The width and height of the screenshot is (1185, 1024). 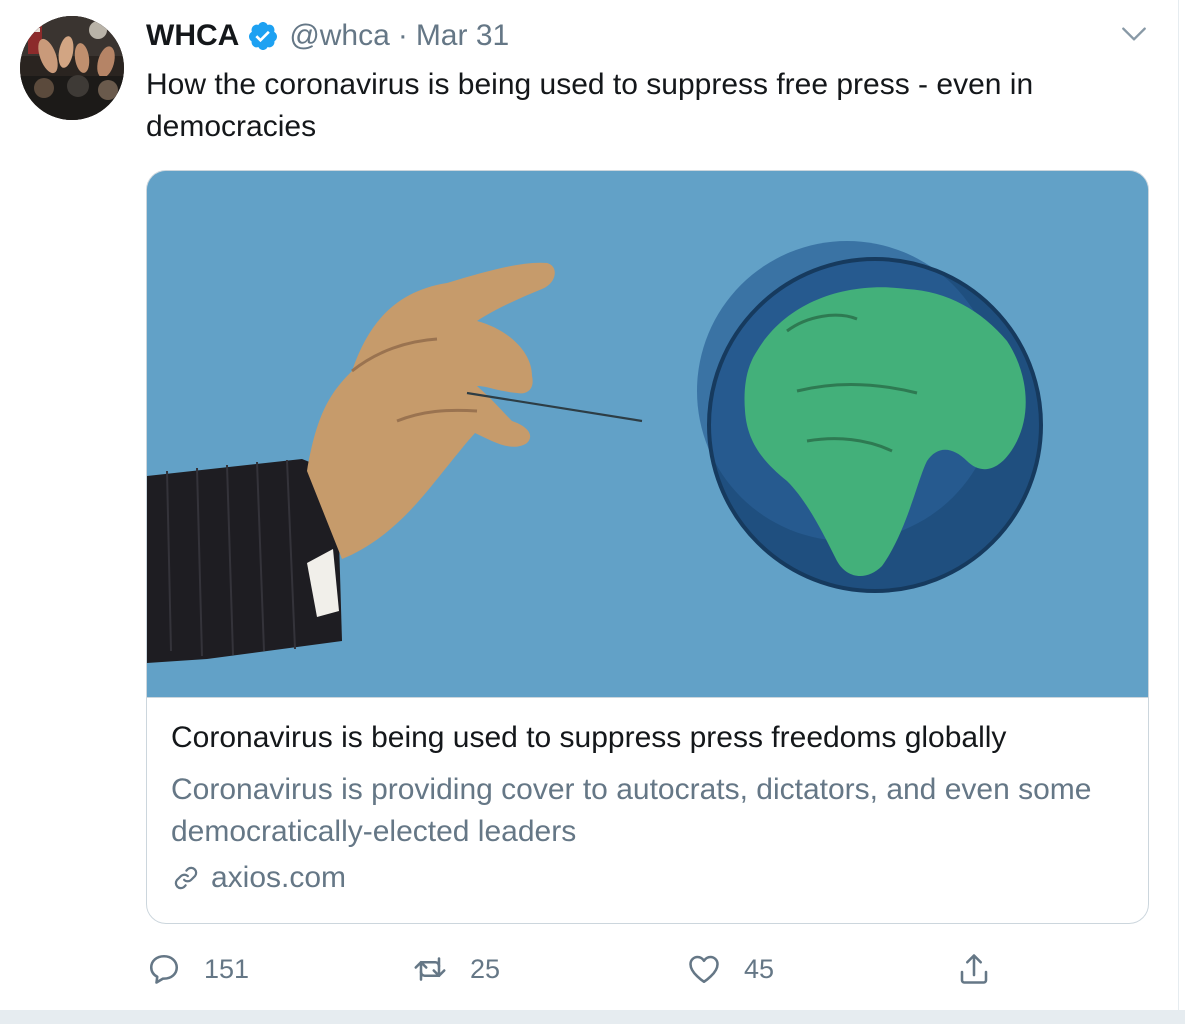 What do you see at coordinates (730, 969) in the screenshot?
I see `like-button: 45` at bounding box center [730, 969].